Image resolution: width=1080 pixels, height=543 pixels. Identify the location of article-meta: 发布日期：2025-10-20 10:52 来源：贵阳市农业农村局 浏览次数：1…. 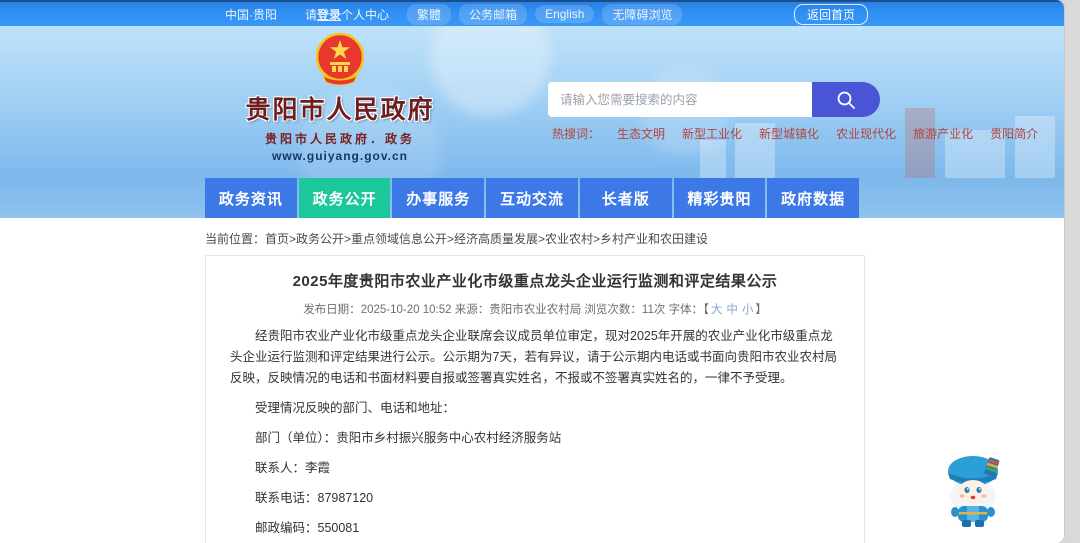
(535, 309).